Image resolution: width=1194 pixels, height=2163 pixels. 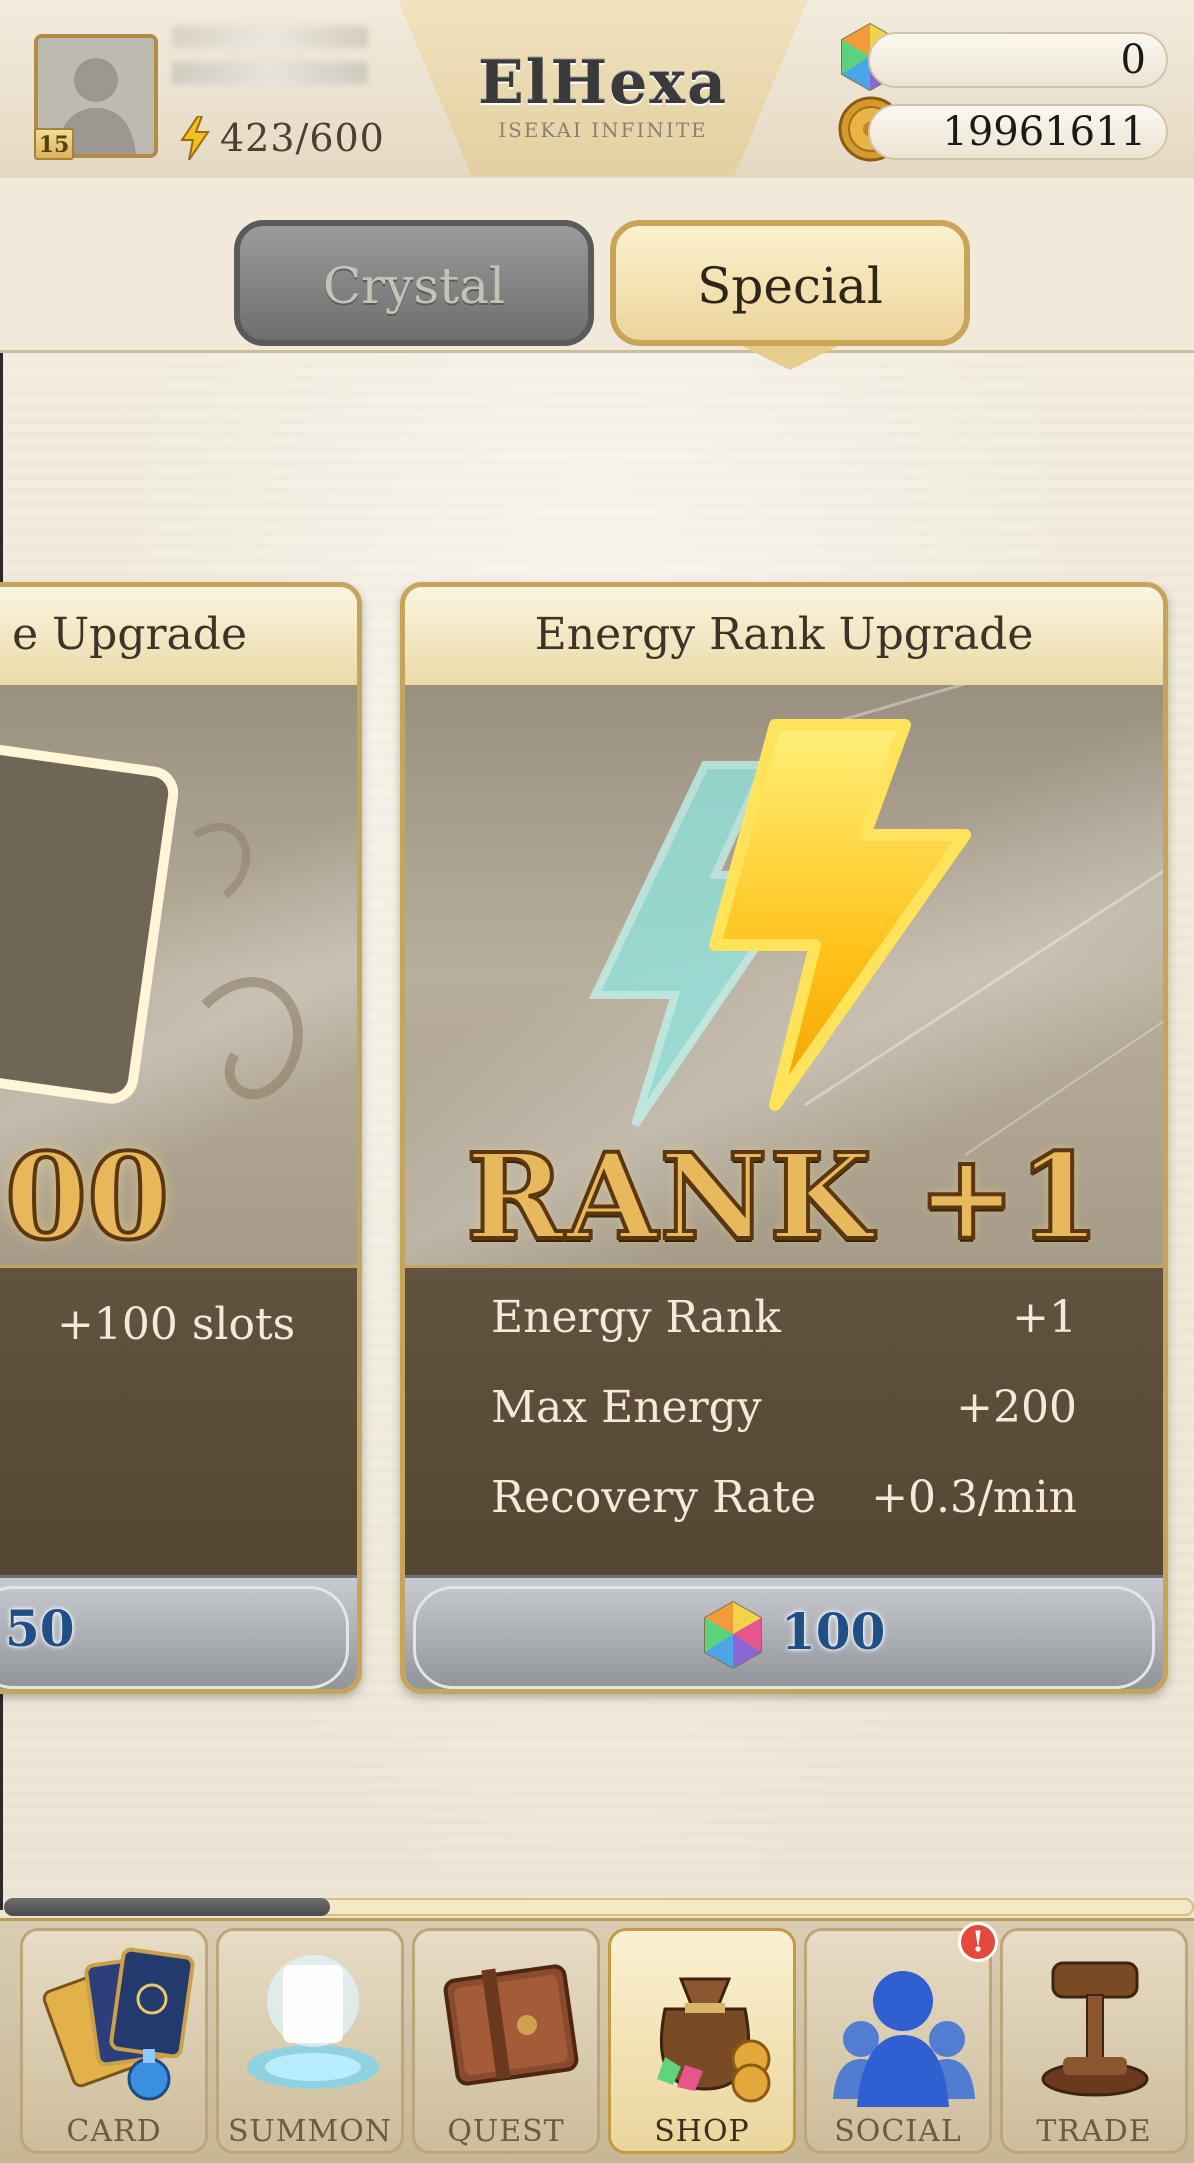 What do you see at coordinates (511, 2025) in the screenshot?
I see `quest-icon` at bounding box center [511, 2025].